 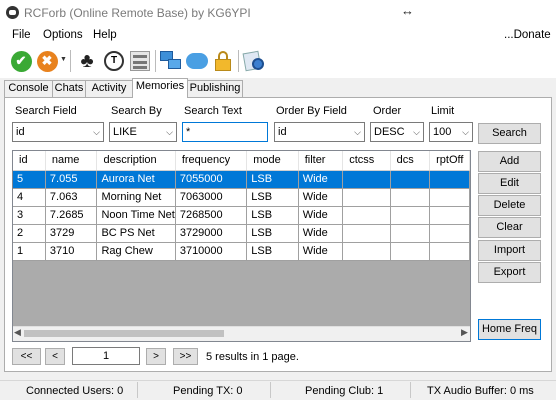 I want to click on cell-name: 7.063, so click(x=71, y=197).